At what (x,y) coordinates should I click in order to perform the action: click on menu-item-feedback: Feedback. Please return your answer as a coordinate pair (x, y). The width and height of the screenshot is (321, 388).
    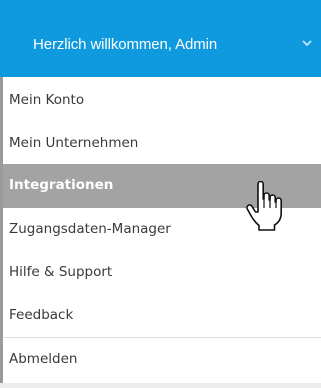
    Looking at the image, I should click on (162, 316).